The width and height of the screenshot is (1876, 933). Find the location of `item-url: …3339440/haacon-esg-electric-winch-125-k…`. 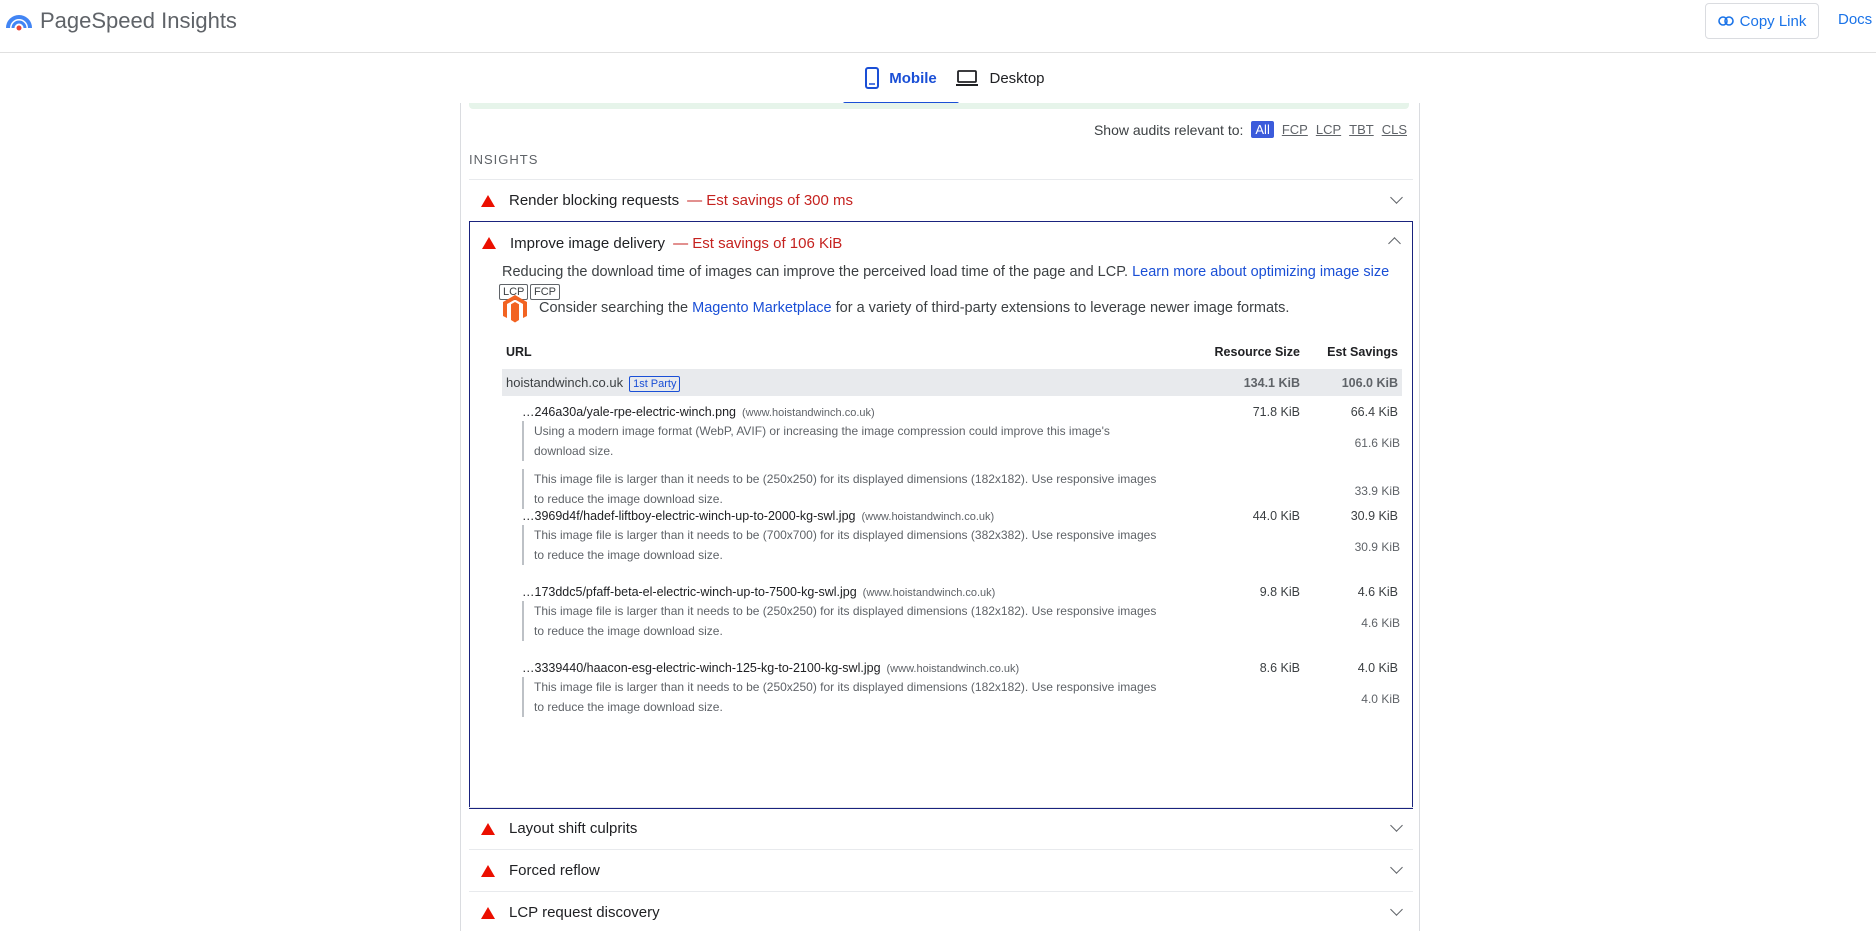

item-url: …3339440/haacon-esg-electric-winch-125-k… is located at coordinates (701, 668).